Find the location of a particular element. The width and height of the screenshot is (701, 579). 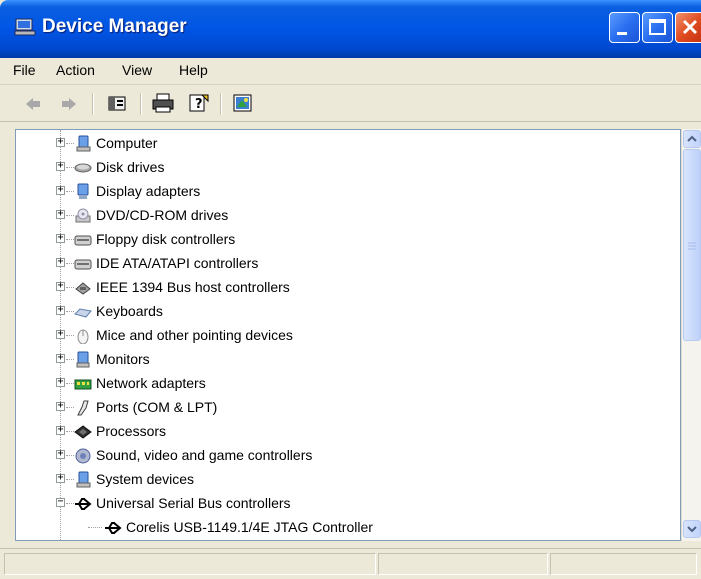

scroll-thumb is located at coordinates (692, 245).